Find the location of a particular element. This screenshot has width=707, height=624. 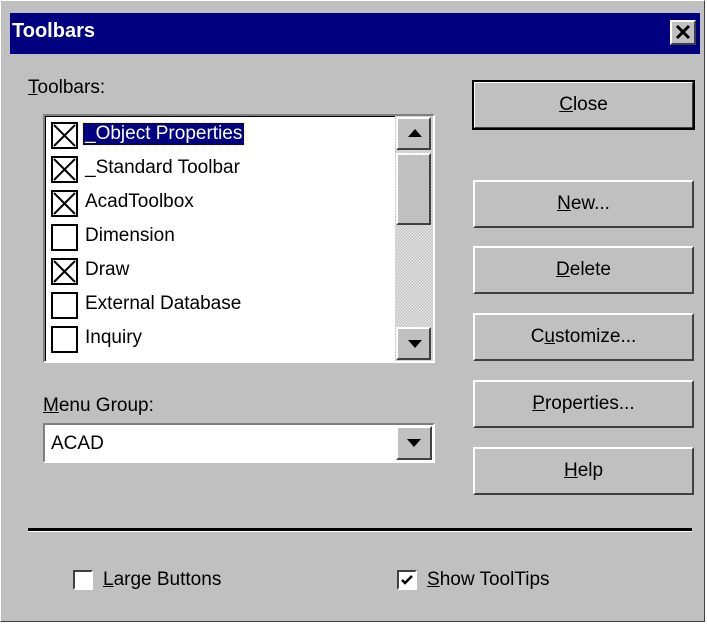

scroll-down-button is located at coordinates (413, 343).